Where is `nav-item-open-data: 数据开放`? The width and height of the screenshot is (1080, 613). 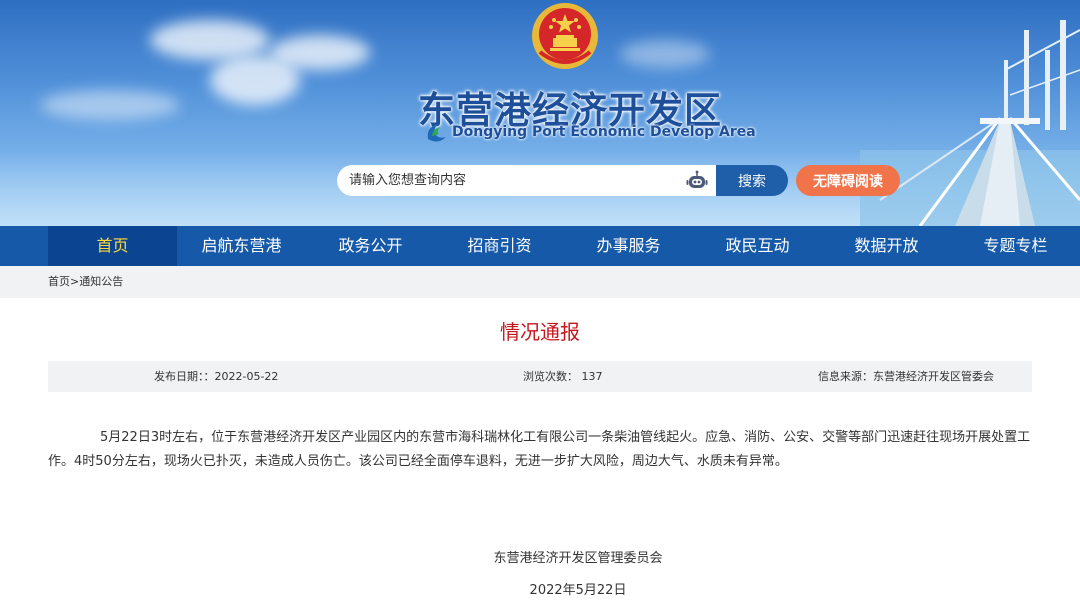 nav-item-open-data: 数据开放 is located at coordinates (886, 246).